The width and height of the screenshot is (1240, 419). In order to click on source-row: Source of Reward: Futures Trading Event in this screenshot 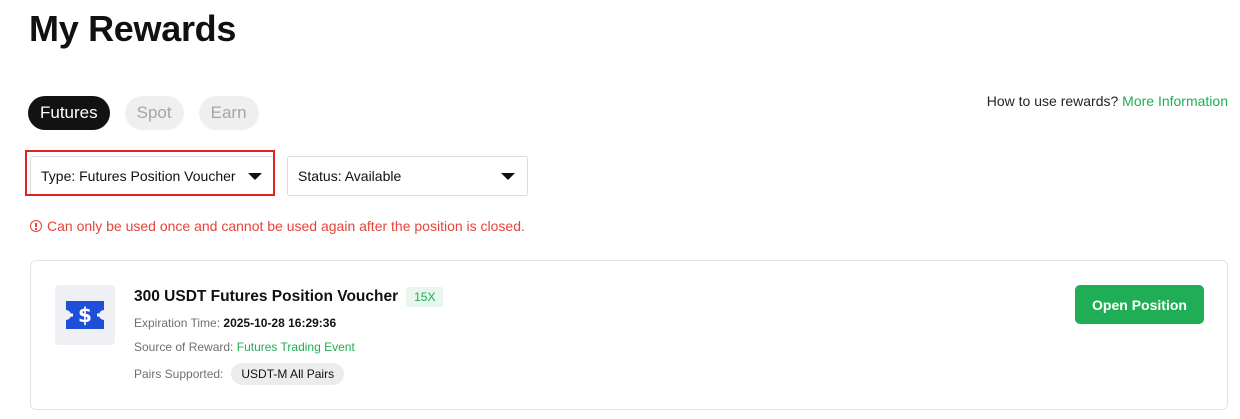, I will do `click(244, 347)`.